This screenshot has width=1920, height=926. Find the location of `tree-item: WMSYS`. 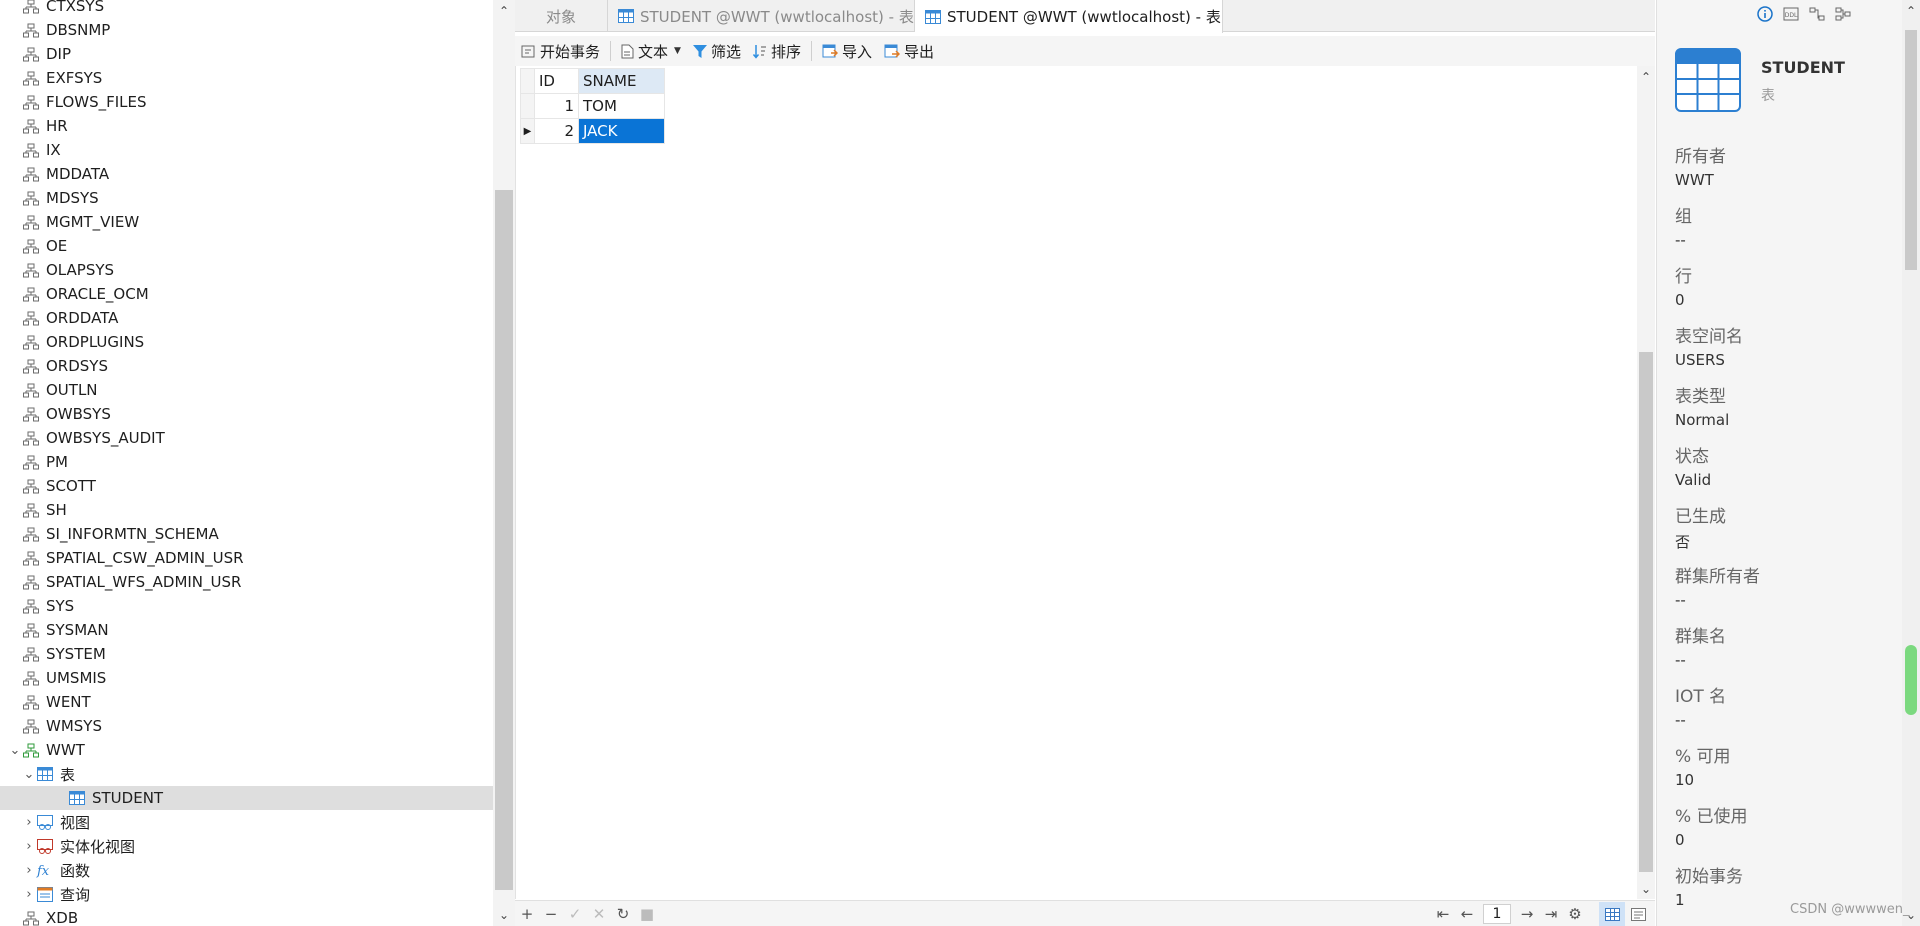

tree-item: WMSYS is located at coordinates (246, 726).